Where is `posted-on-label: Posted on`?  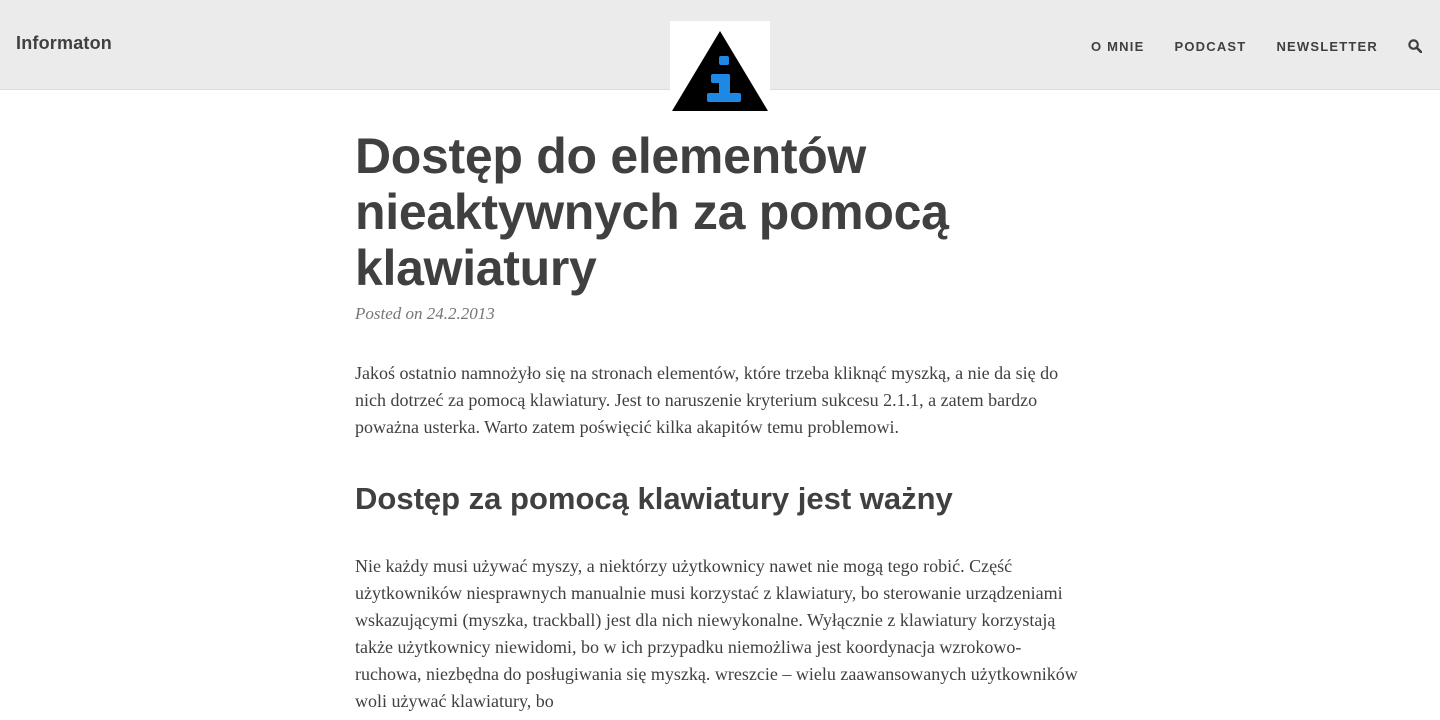 posted-on-label: Posted on is located at coordinates (389, 313).